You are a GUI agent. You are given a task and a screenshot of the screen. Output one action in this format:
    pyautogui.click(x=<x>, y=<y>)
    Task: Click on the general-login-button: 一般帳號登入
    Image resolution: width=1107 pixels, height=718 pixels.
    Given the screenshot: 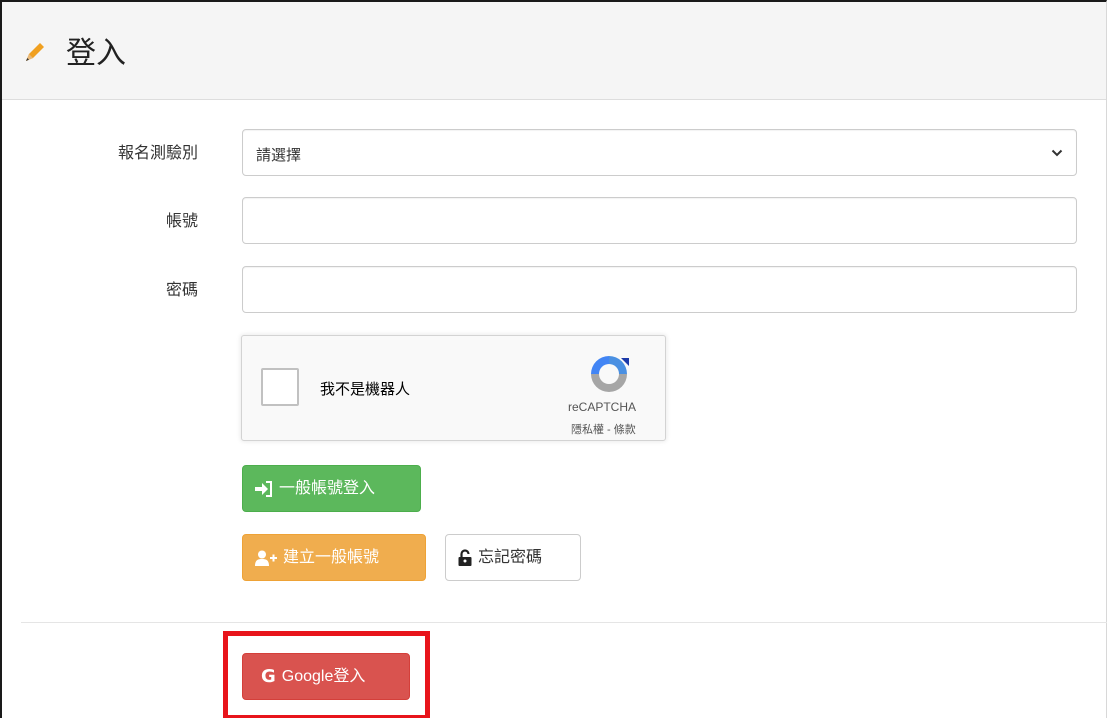 What is the action you would take?
    pyautogui.click(x=331, y=488)
    